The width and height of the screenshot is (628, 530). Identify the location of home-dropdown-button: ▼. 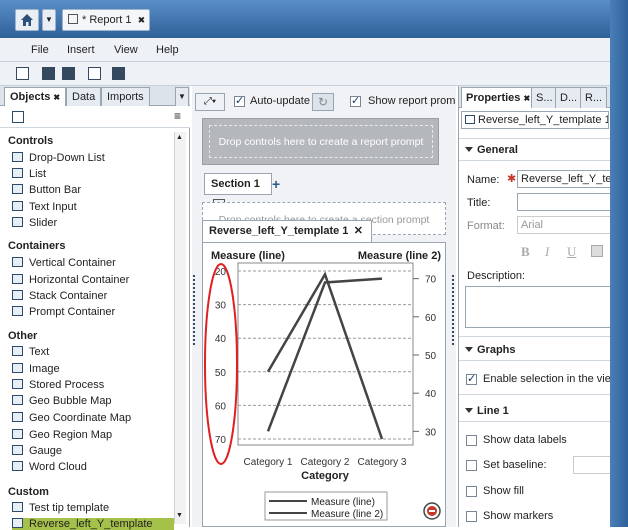
(49, 20).